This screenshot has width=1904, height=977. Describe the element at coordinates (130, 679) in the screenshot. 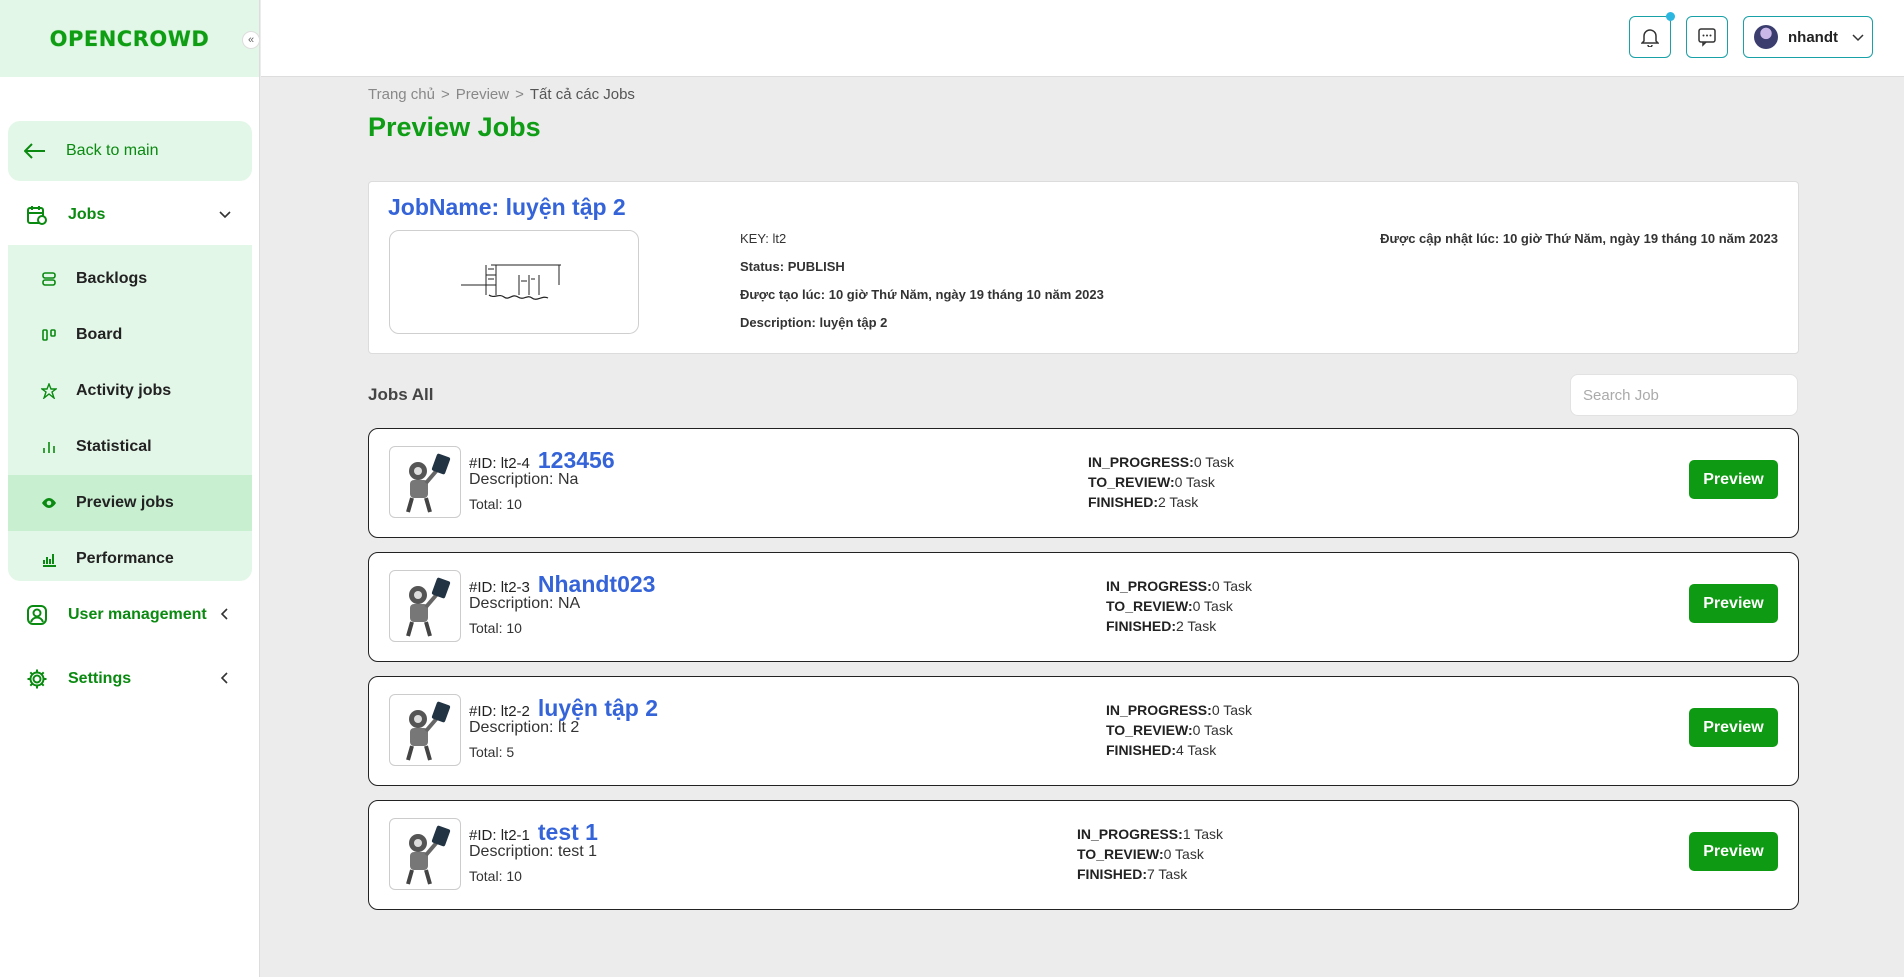

I see `sidebar-item-settings: Settings` at that location.